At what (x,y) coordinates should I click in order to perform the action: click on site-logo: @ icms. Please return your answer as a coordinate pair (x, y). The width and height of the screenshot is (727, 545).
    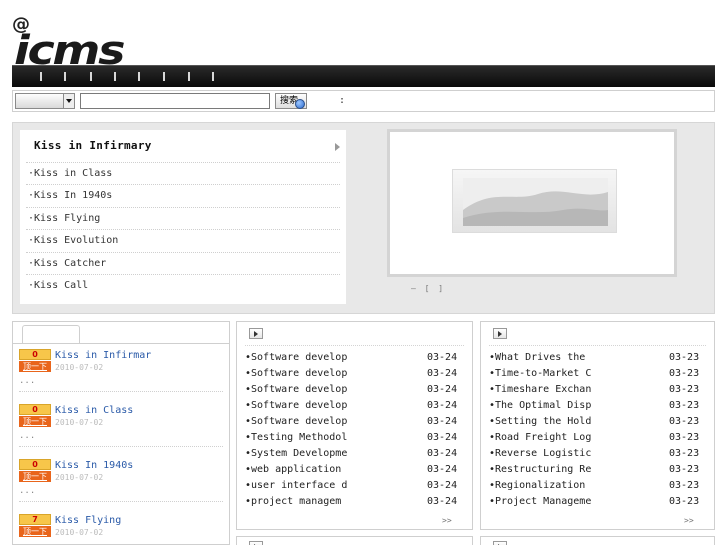
    Looking at the image, I should click on (77, 44).